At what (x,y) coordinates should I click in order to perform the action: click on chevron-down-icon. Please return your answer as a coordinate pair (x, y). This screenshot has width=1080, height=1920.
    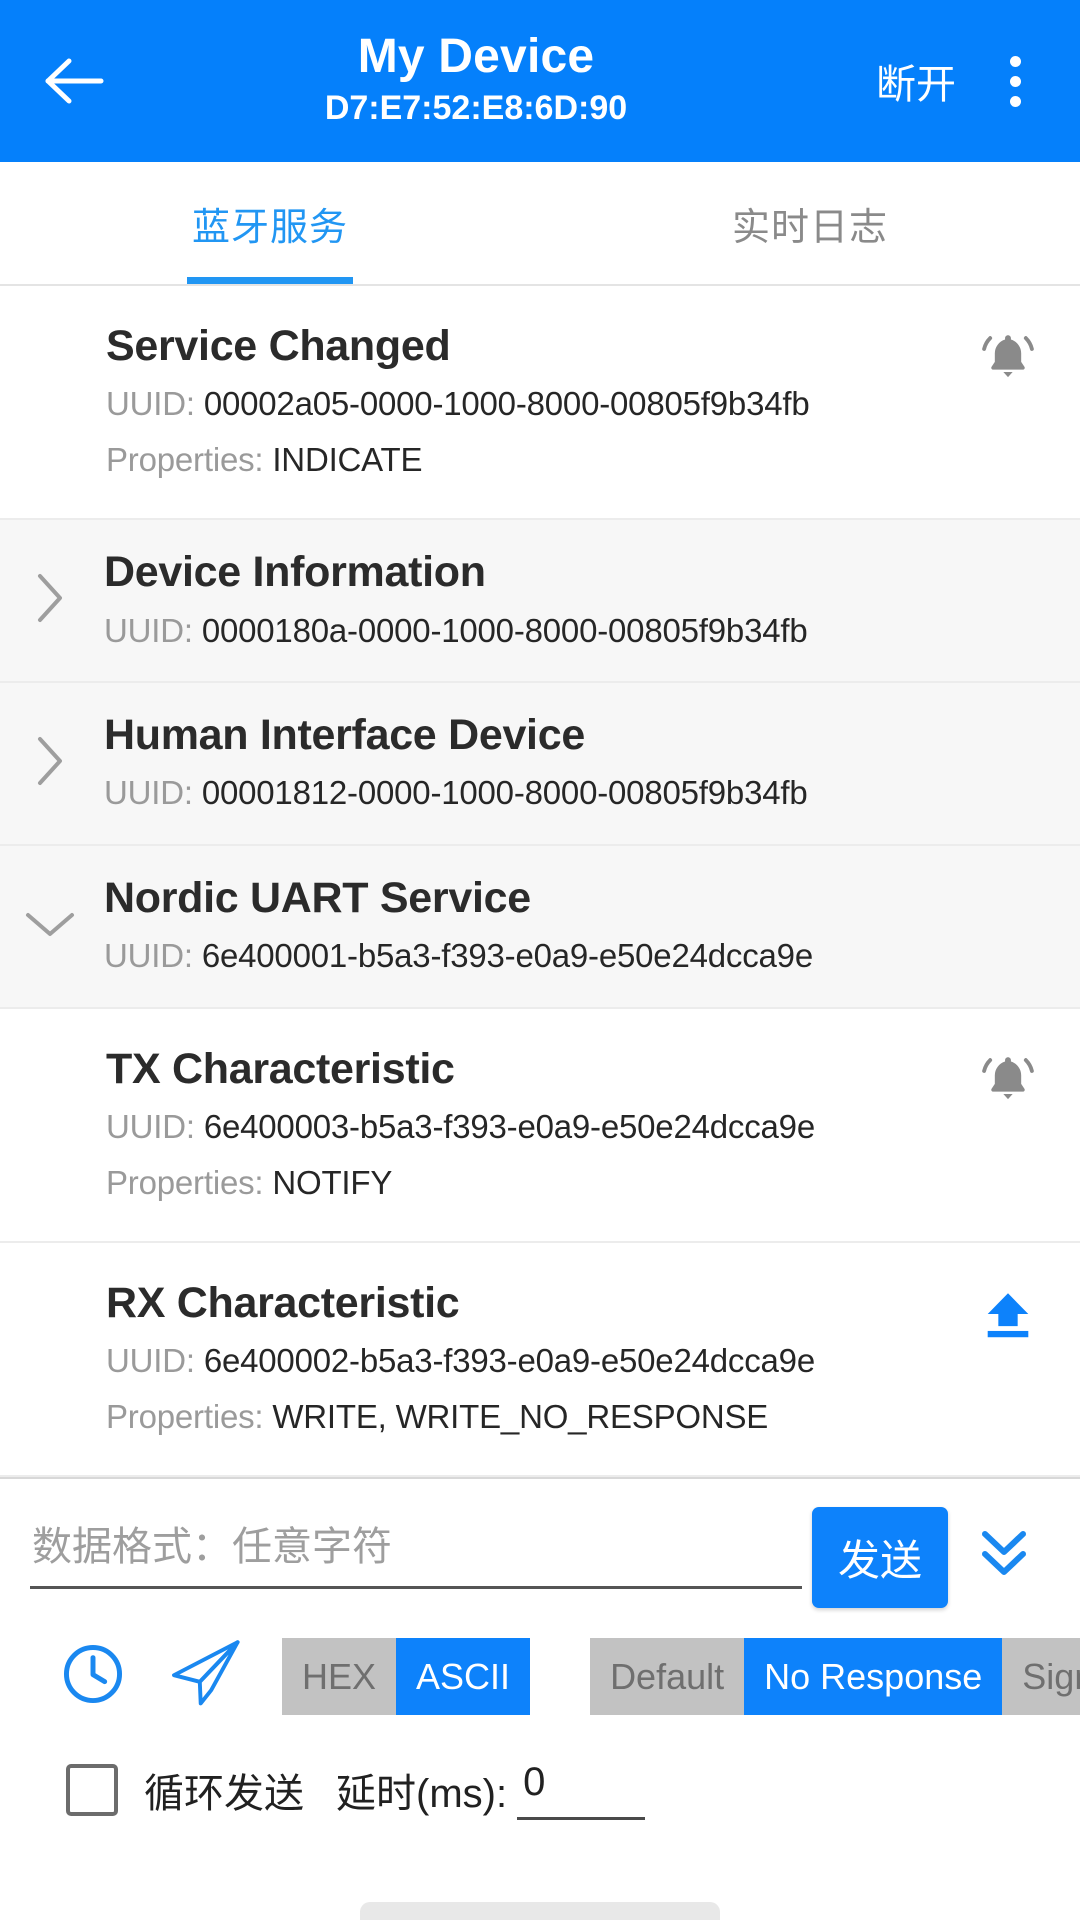
    Looking at the image, I should click on (50, 926).